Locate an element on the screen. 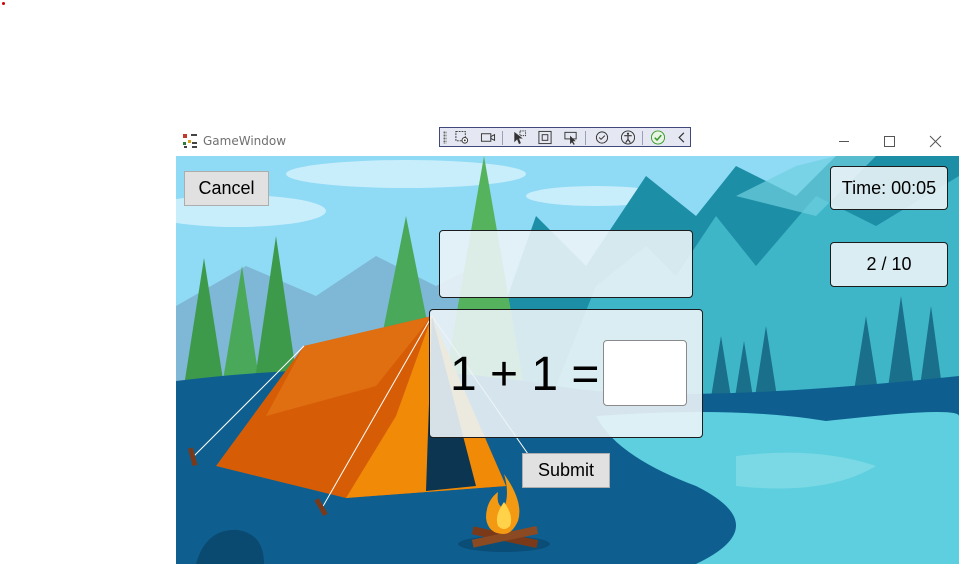 This screenshot has height=564, width=961. visual-studio-app-icon is located at coordinates (190, 141).